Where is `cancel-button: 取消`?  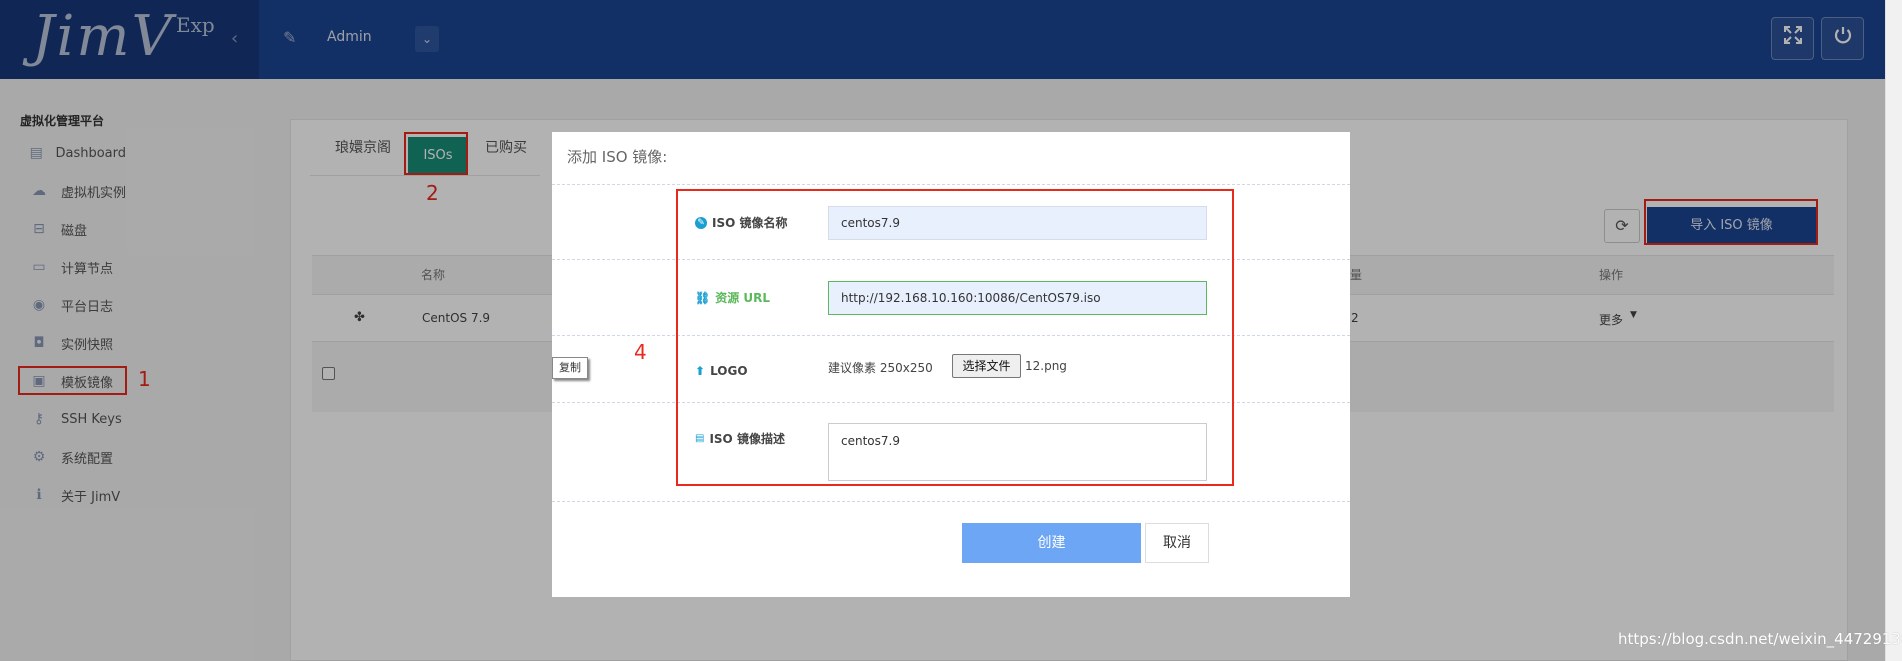 cancel-button: 取消 is located at coordinates (1177, 543).